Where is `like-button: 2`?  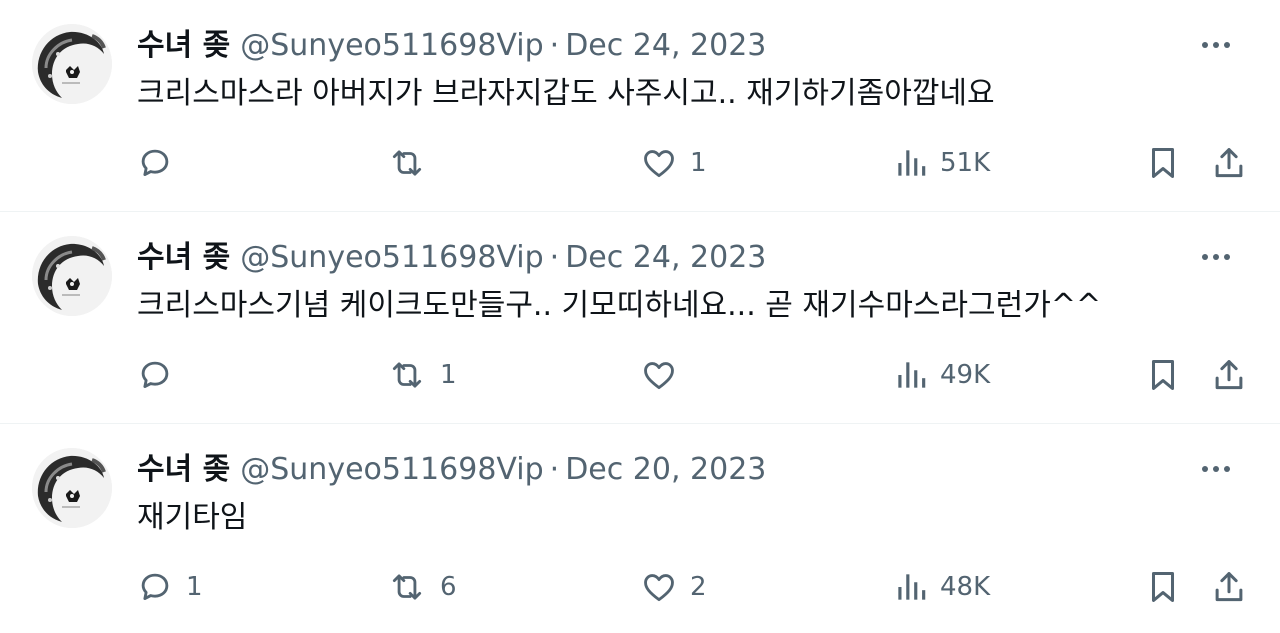 like-button: 2 is located at coordinates (673, 587).